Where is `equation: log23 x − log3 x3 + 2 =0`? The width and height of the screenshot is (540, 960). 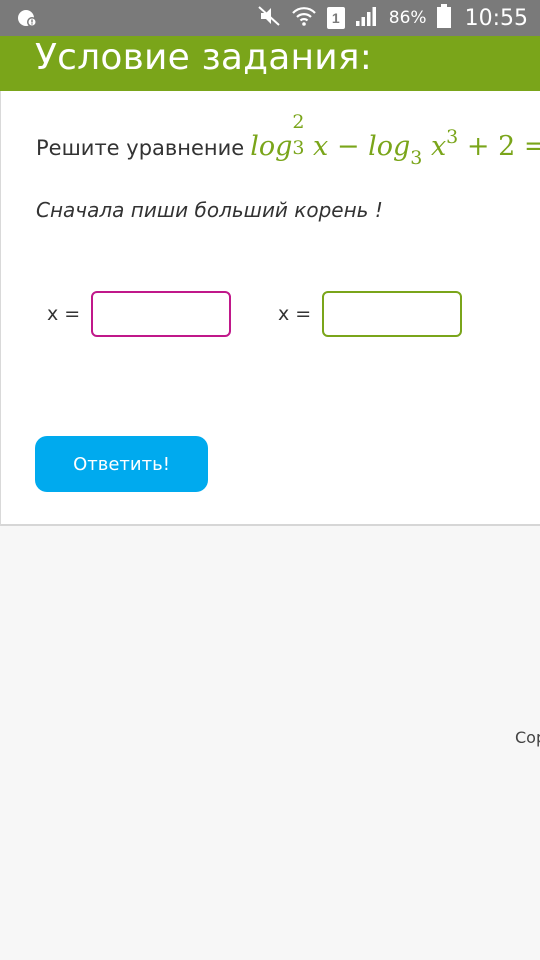 equation: log23 x − log3 x3 + 2 =0 is located at coordinates (395, 140).